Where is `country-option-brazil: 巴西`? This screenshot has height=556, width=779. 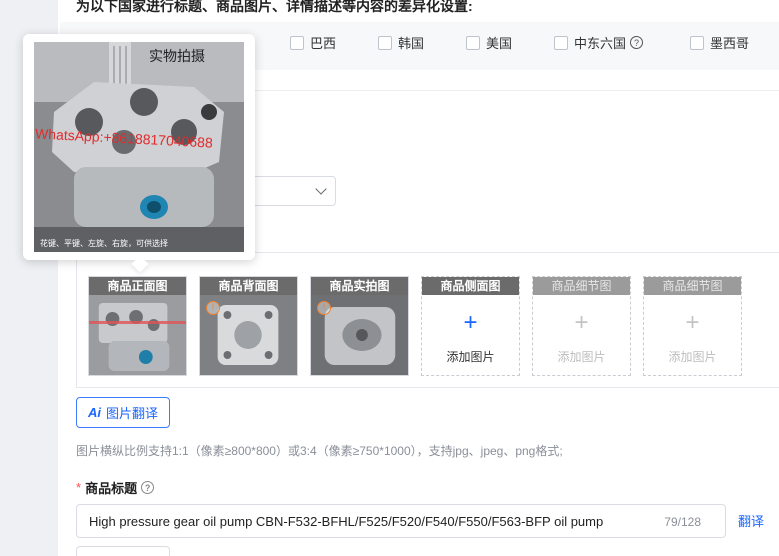
country-option-brazil: 巴西 is located at coordinates (313, 42).